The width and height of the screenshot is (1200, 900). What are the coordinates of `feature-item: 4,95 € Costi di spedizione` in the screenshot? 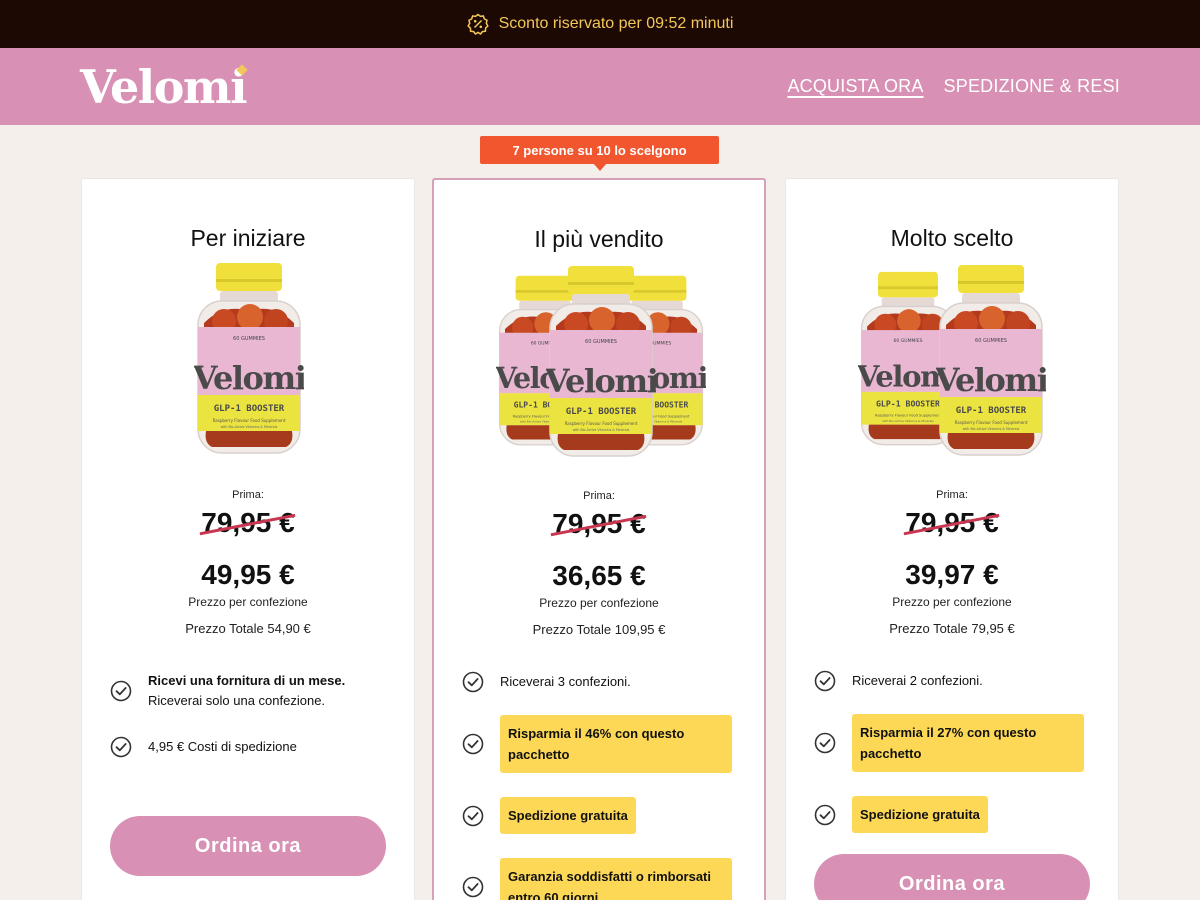 It's located at (203, 747).